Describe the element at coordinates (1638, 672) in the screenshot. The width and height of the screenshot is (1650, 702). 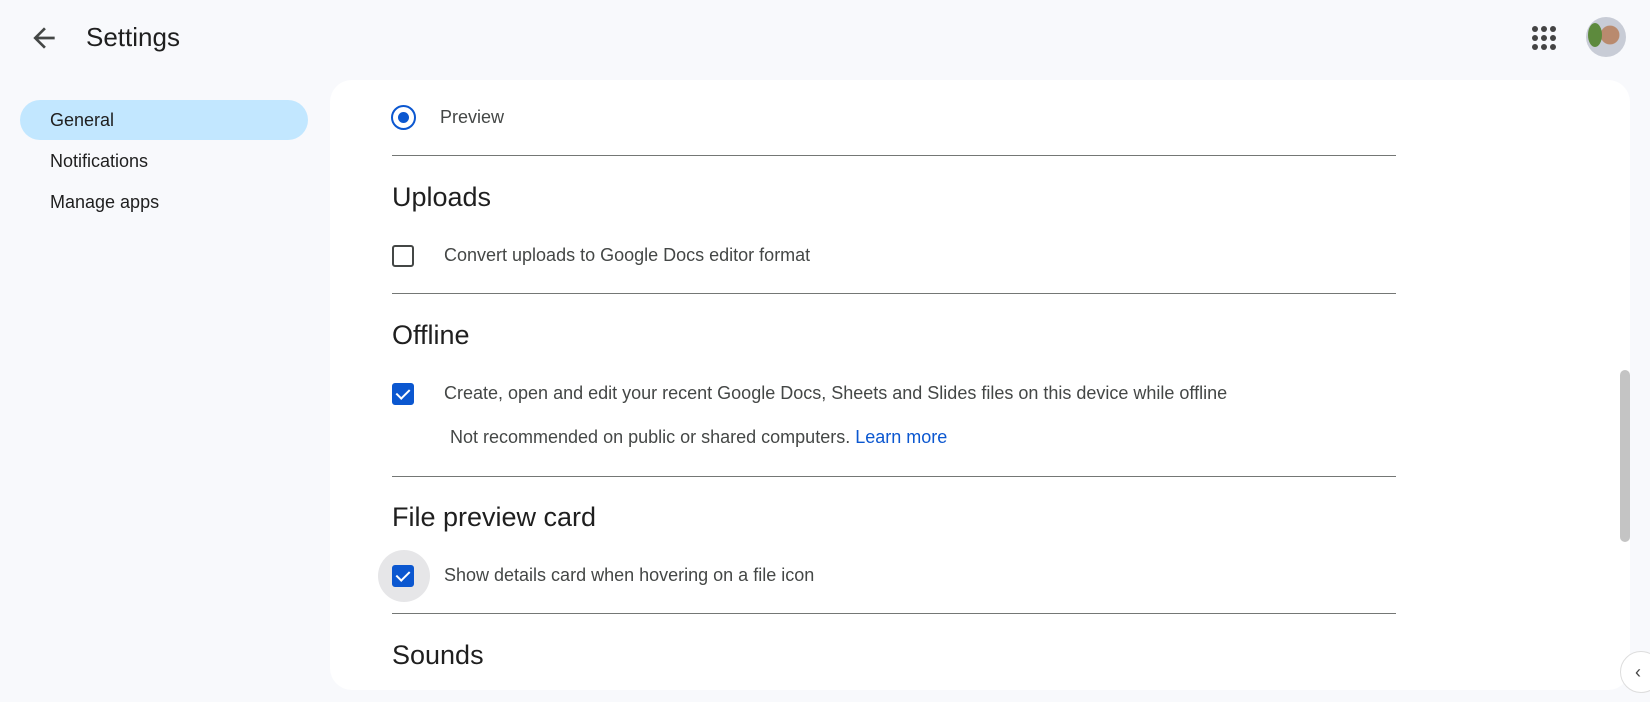
I see `chevron-left-icon: ‹` at that location.